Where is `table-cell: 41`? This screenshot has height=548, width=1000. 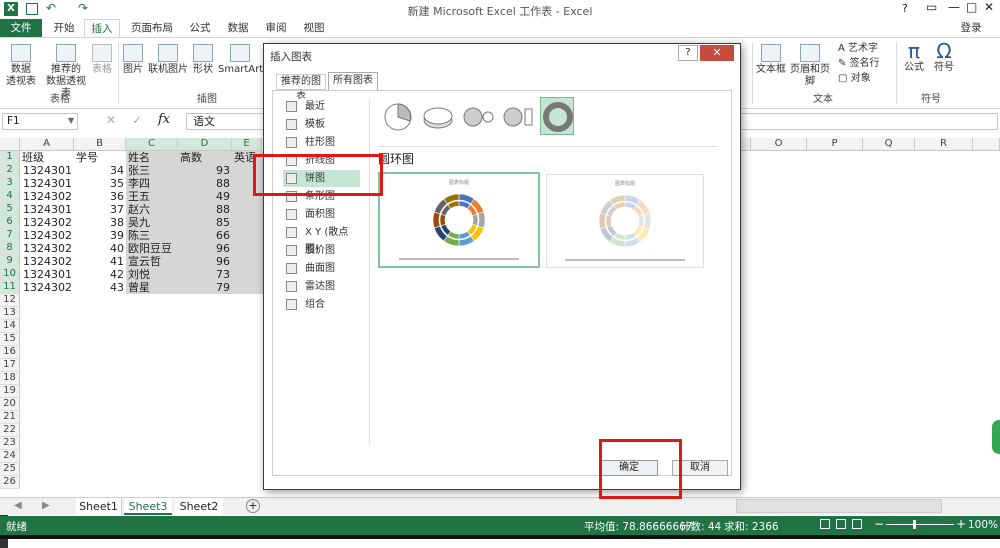
table-cell: 41 is located at coordinates (100, 261).